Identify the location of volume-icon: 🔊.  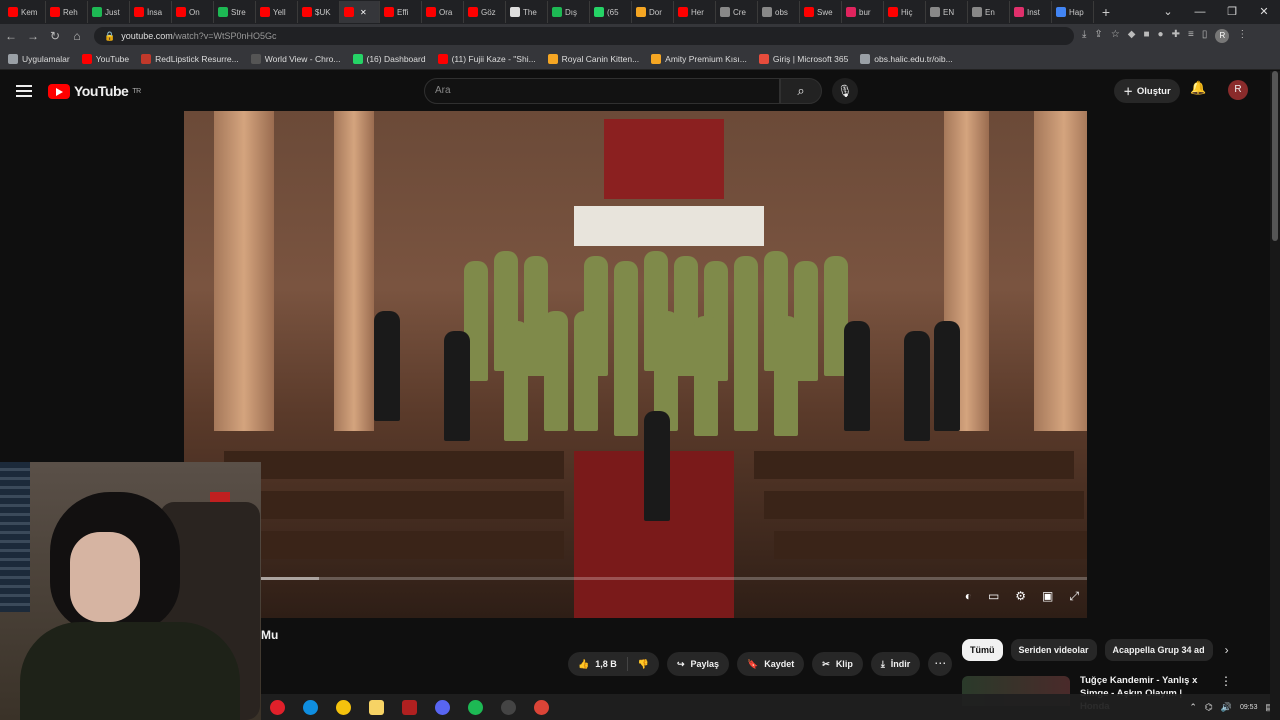
(1226, 707).